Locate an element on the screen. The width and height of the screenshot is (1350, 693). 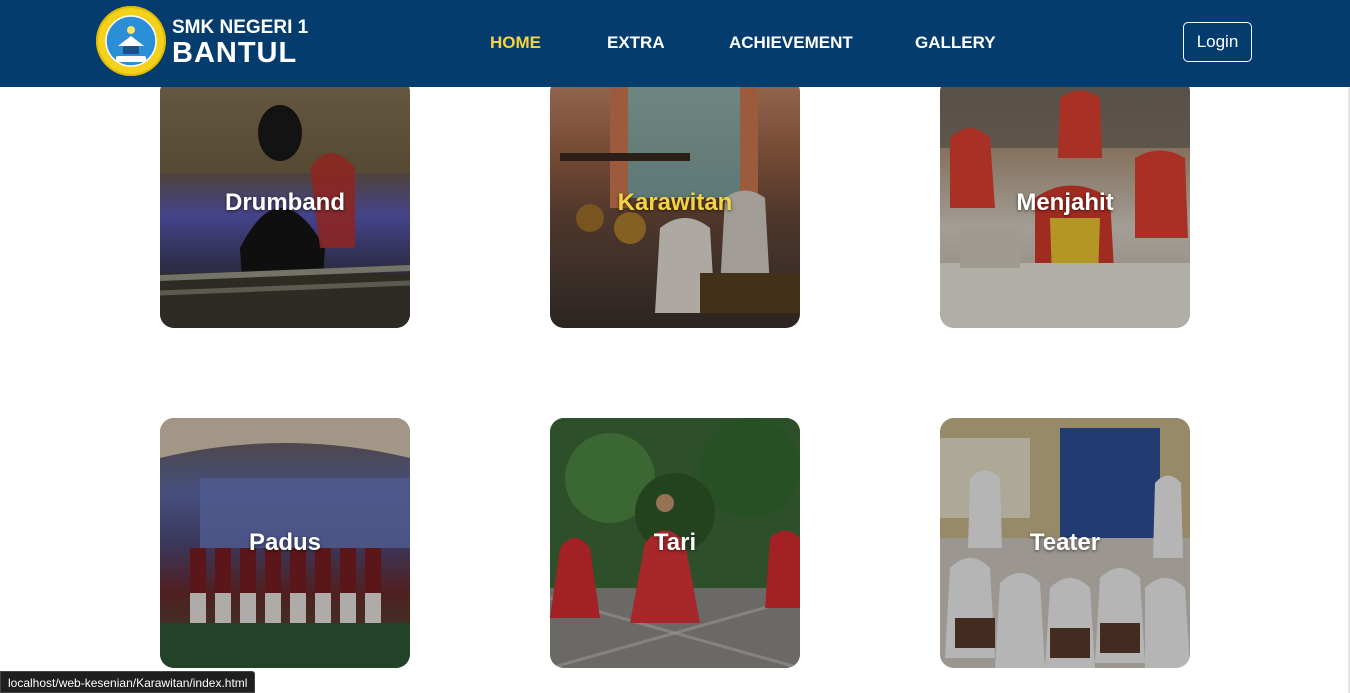
card-drumband: Drumband is located at coordinates (285, 203).